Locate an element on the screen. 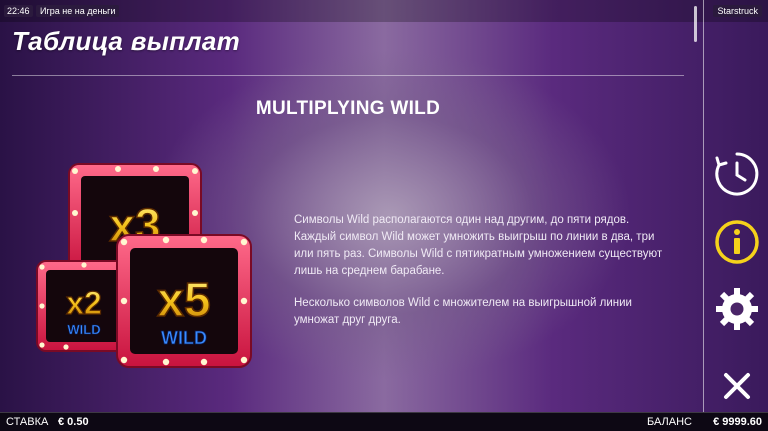  title-divider is located at coordinates (348, 75).